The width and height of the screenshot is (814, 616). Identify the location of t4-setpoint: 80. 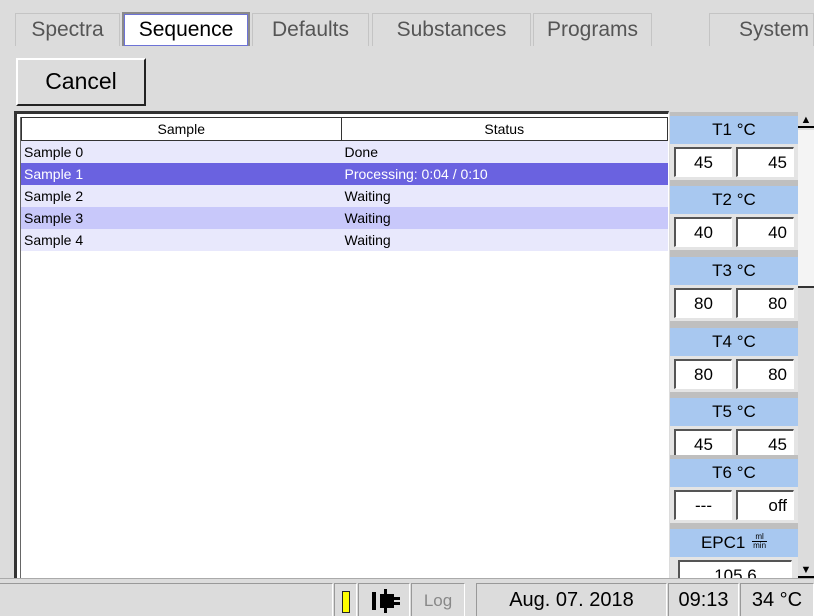
(703, 374).